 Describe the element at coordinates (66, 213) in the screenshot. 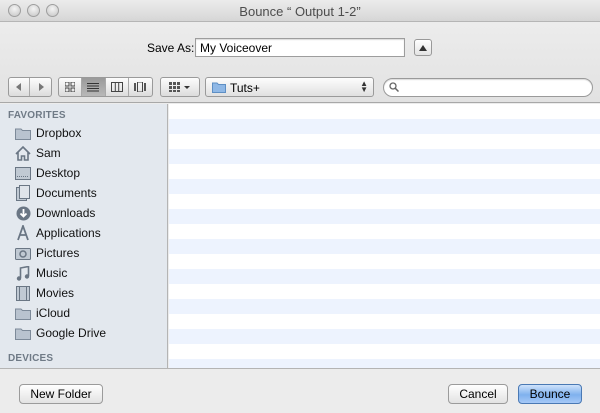

I see `sidebar-item-label: Downloads` at that location.